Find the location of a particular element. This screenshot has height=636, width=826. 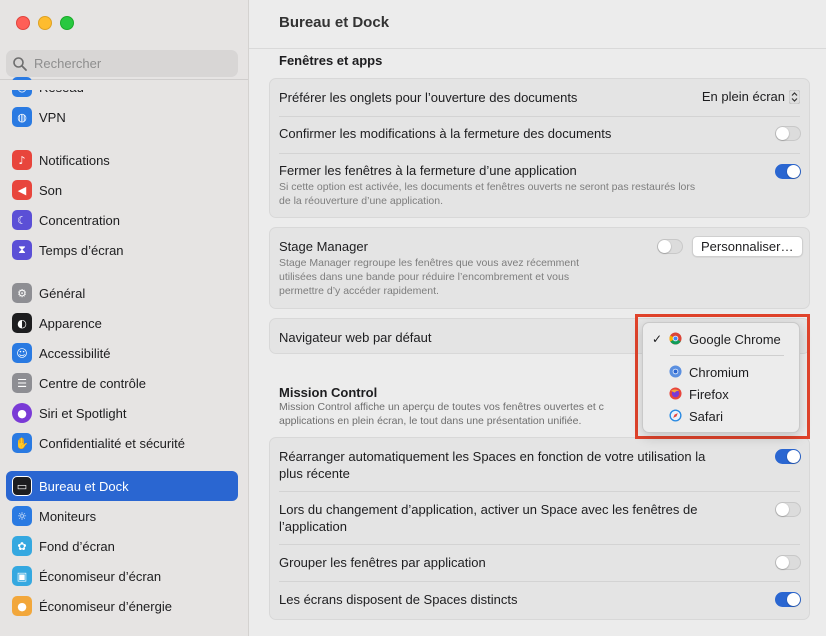

title-bar: Bureau et Dock is located at coordinates (537, 24).